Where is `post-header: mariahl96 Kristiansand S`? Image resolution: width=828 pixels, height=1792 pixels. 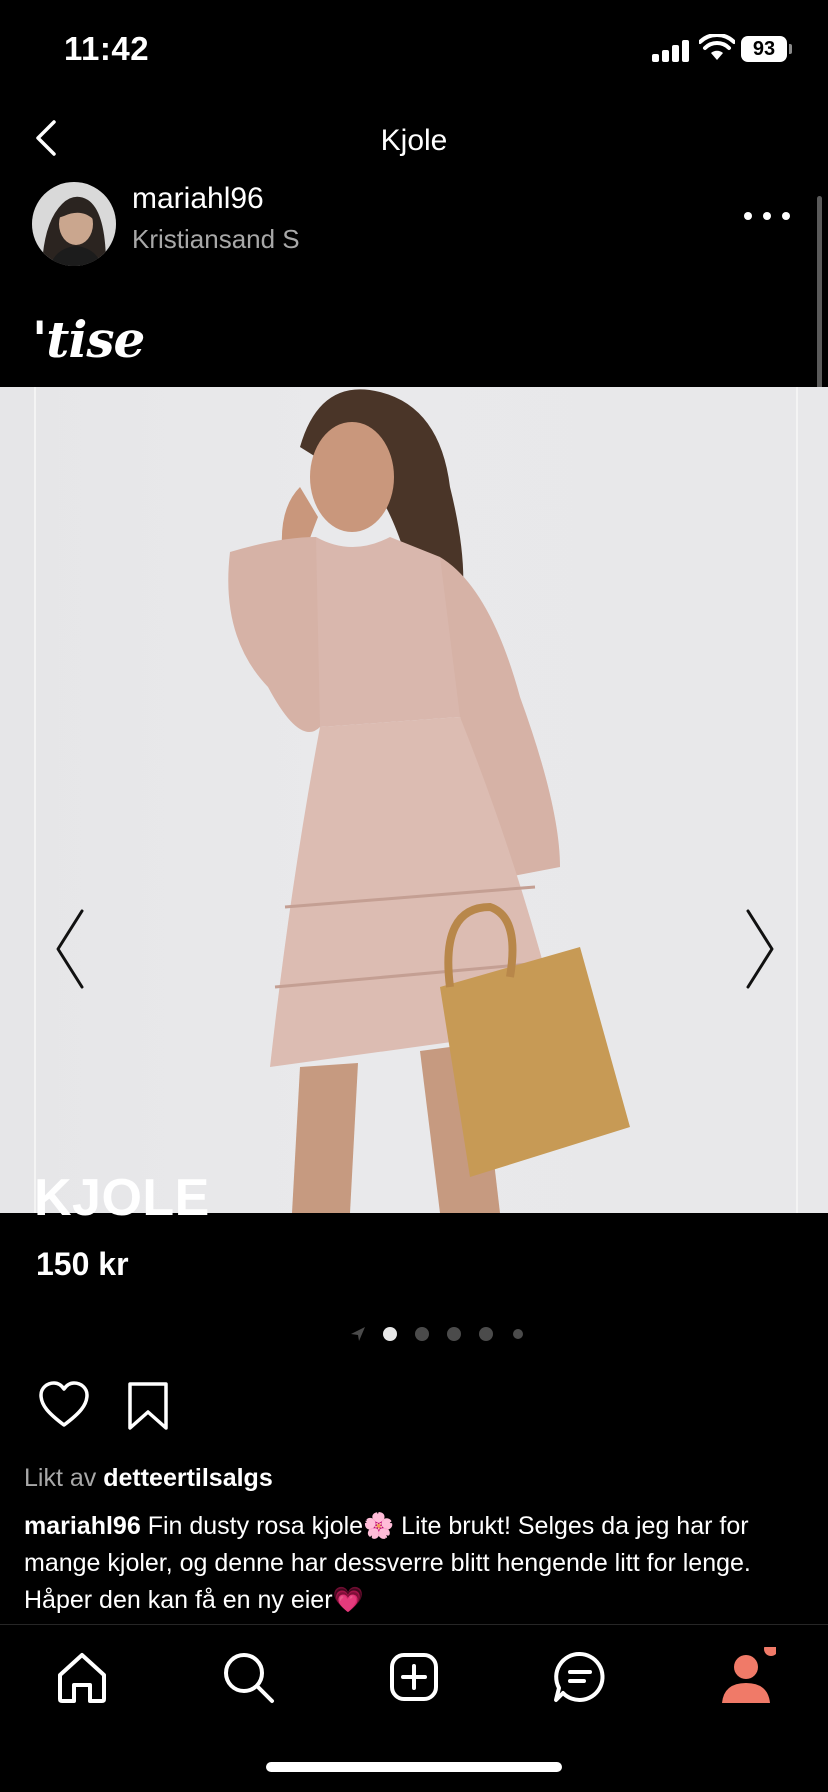
post-header: mariahl96 Kristiansand S is located at coordinates (414, 225).